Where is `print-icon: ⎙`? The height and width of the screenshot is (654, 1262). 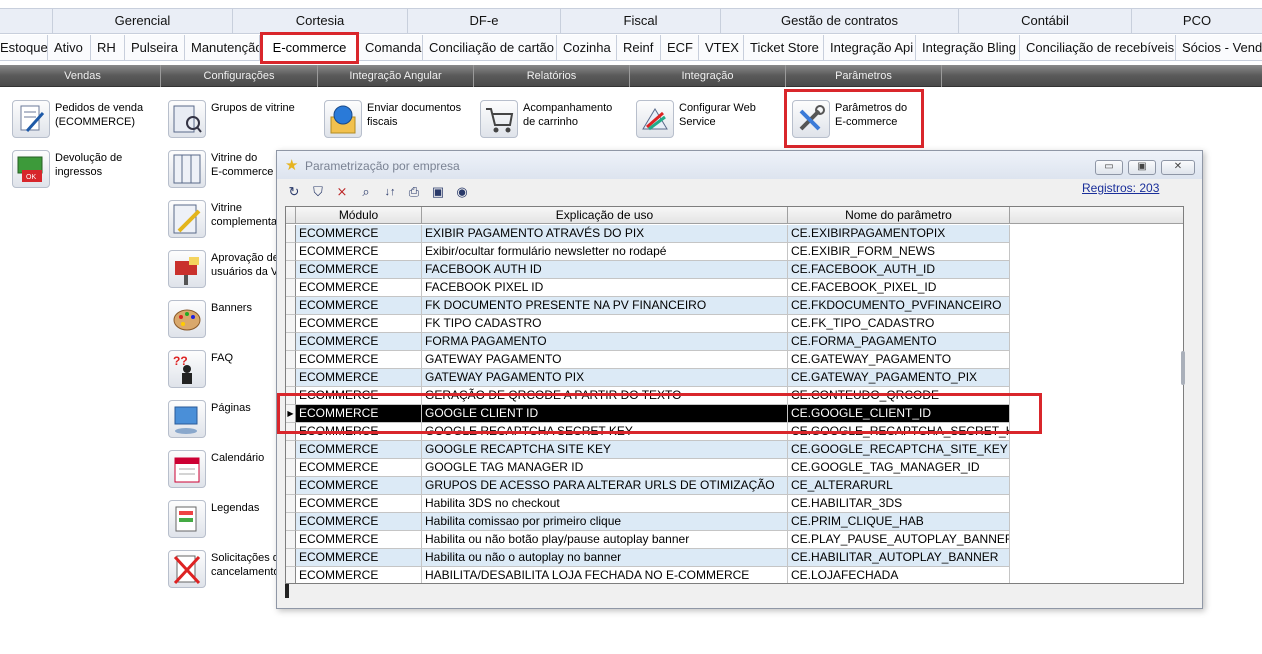
print-icon: ⎙ is located at coordinates (414, 192).